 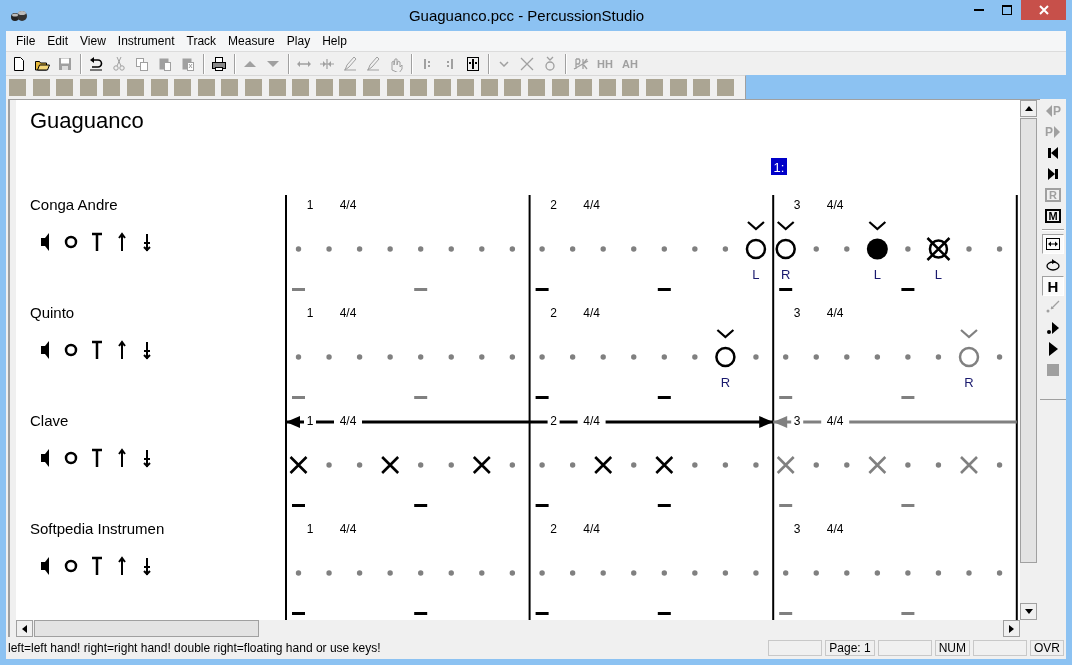 I want to click on scroll-up-button, so click(x=1028, y=108).